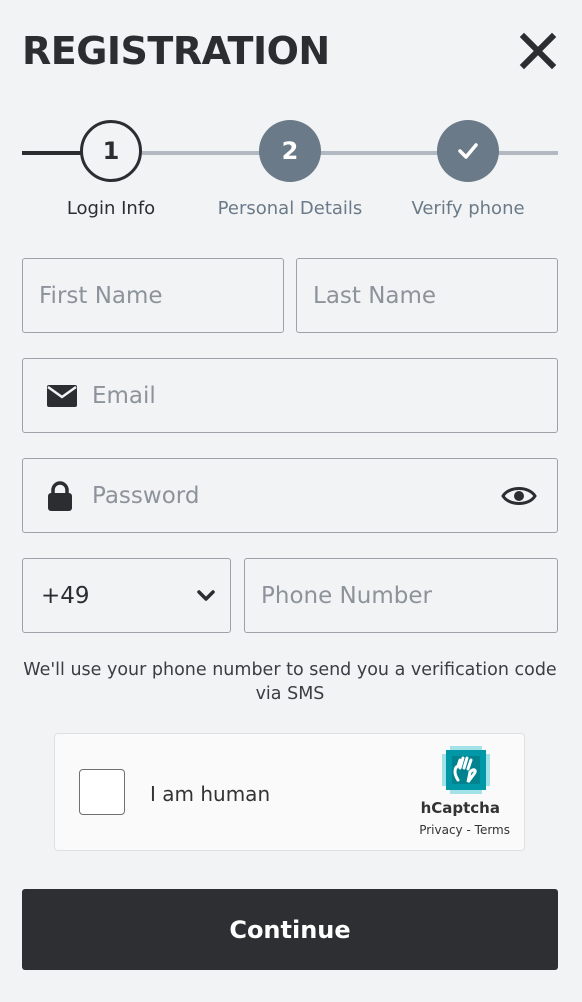  What do you see at coordinates (290, 929) in the screenshot?
I see `continue-button: Continue` at bounding box center [290, 929].